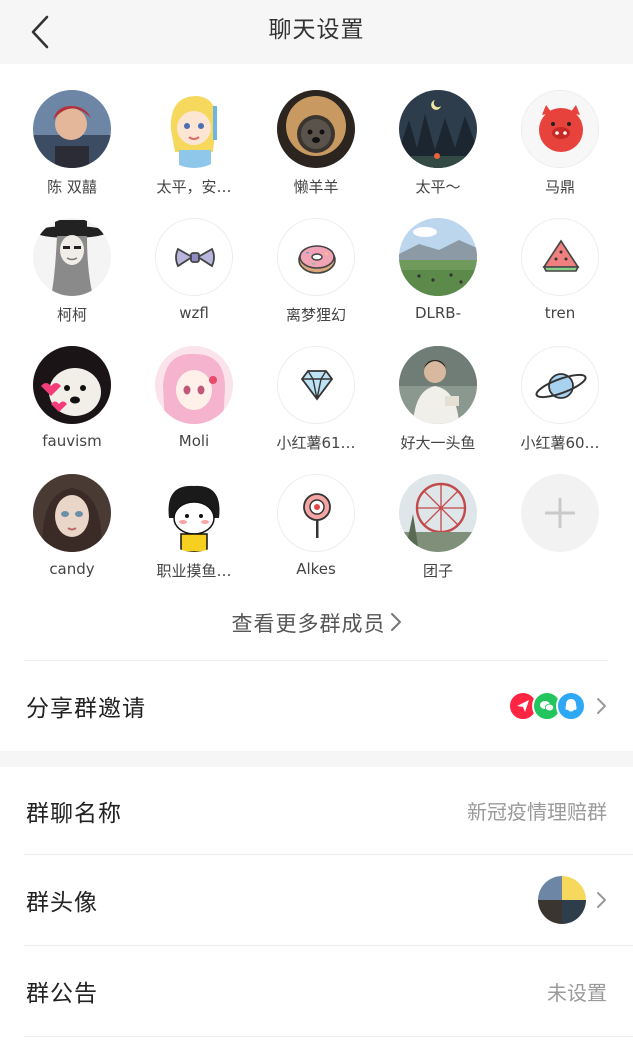 The height and width of the screenshot is (1043, 633). What do you see at coordinates (316, 187) in the screenshot?
I see `member-name: 懒羊羊` at bounding box center [316, 187].